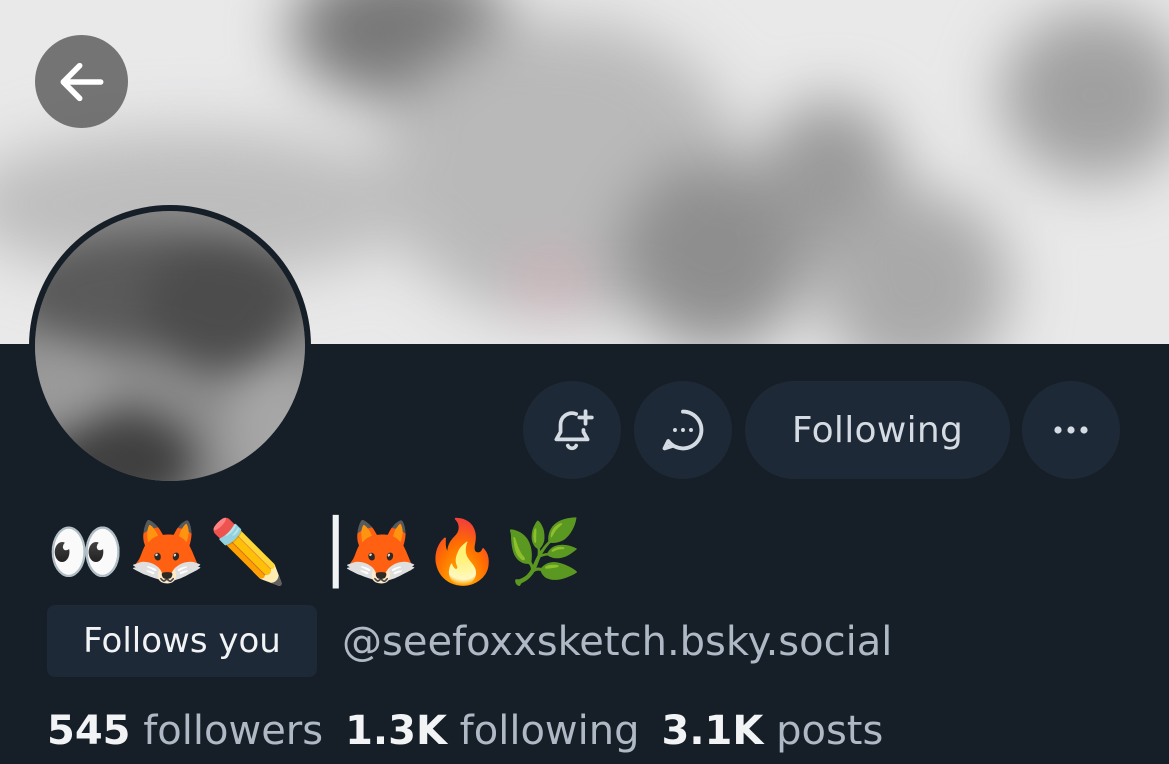  I want to click on posts-stat: 3.1K posts, so click(773, 731).